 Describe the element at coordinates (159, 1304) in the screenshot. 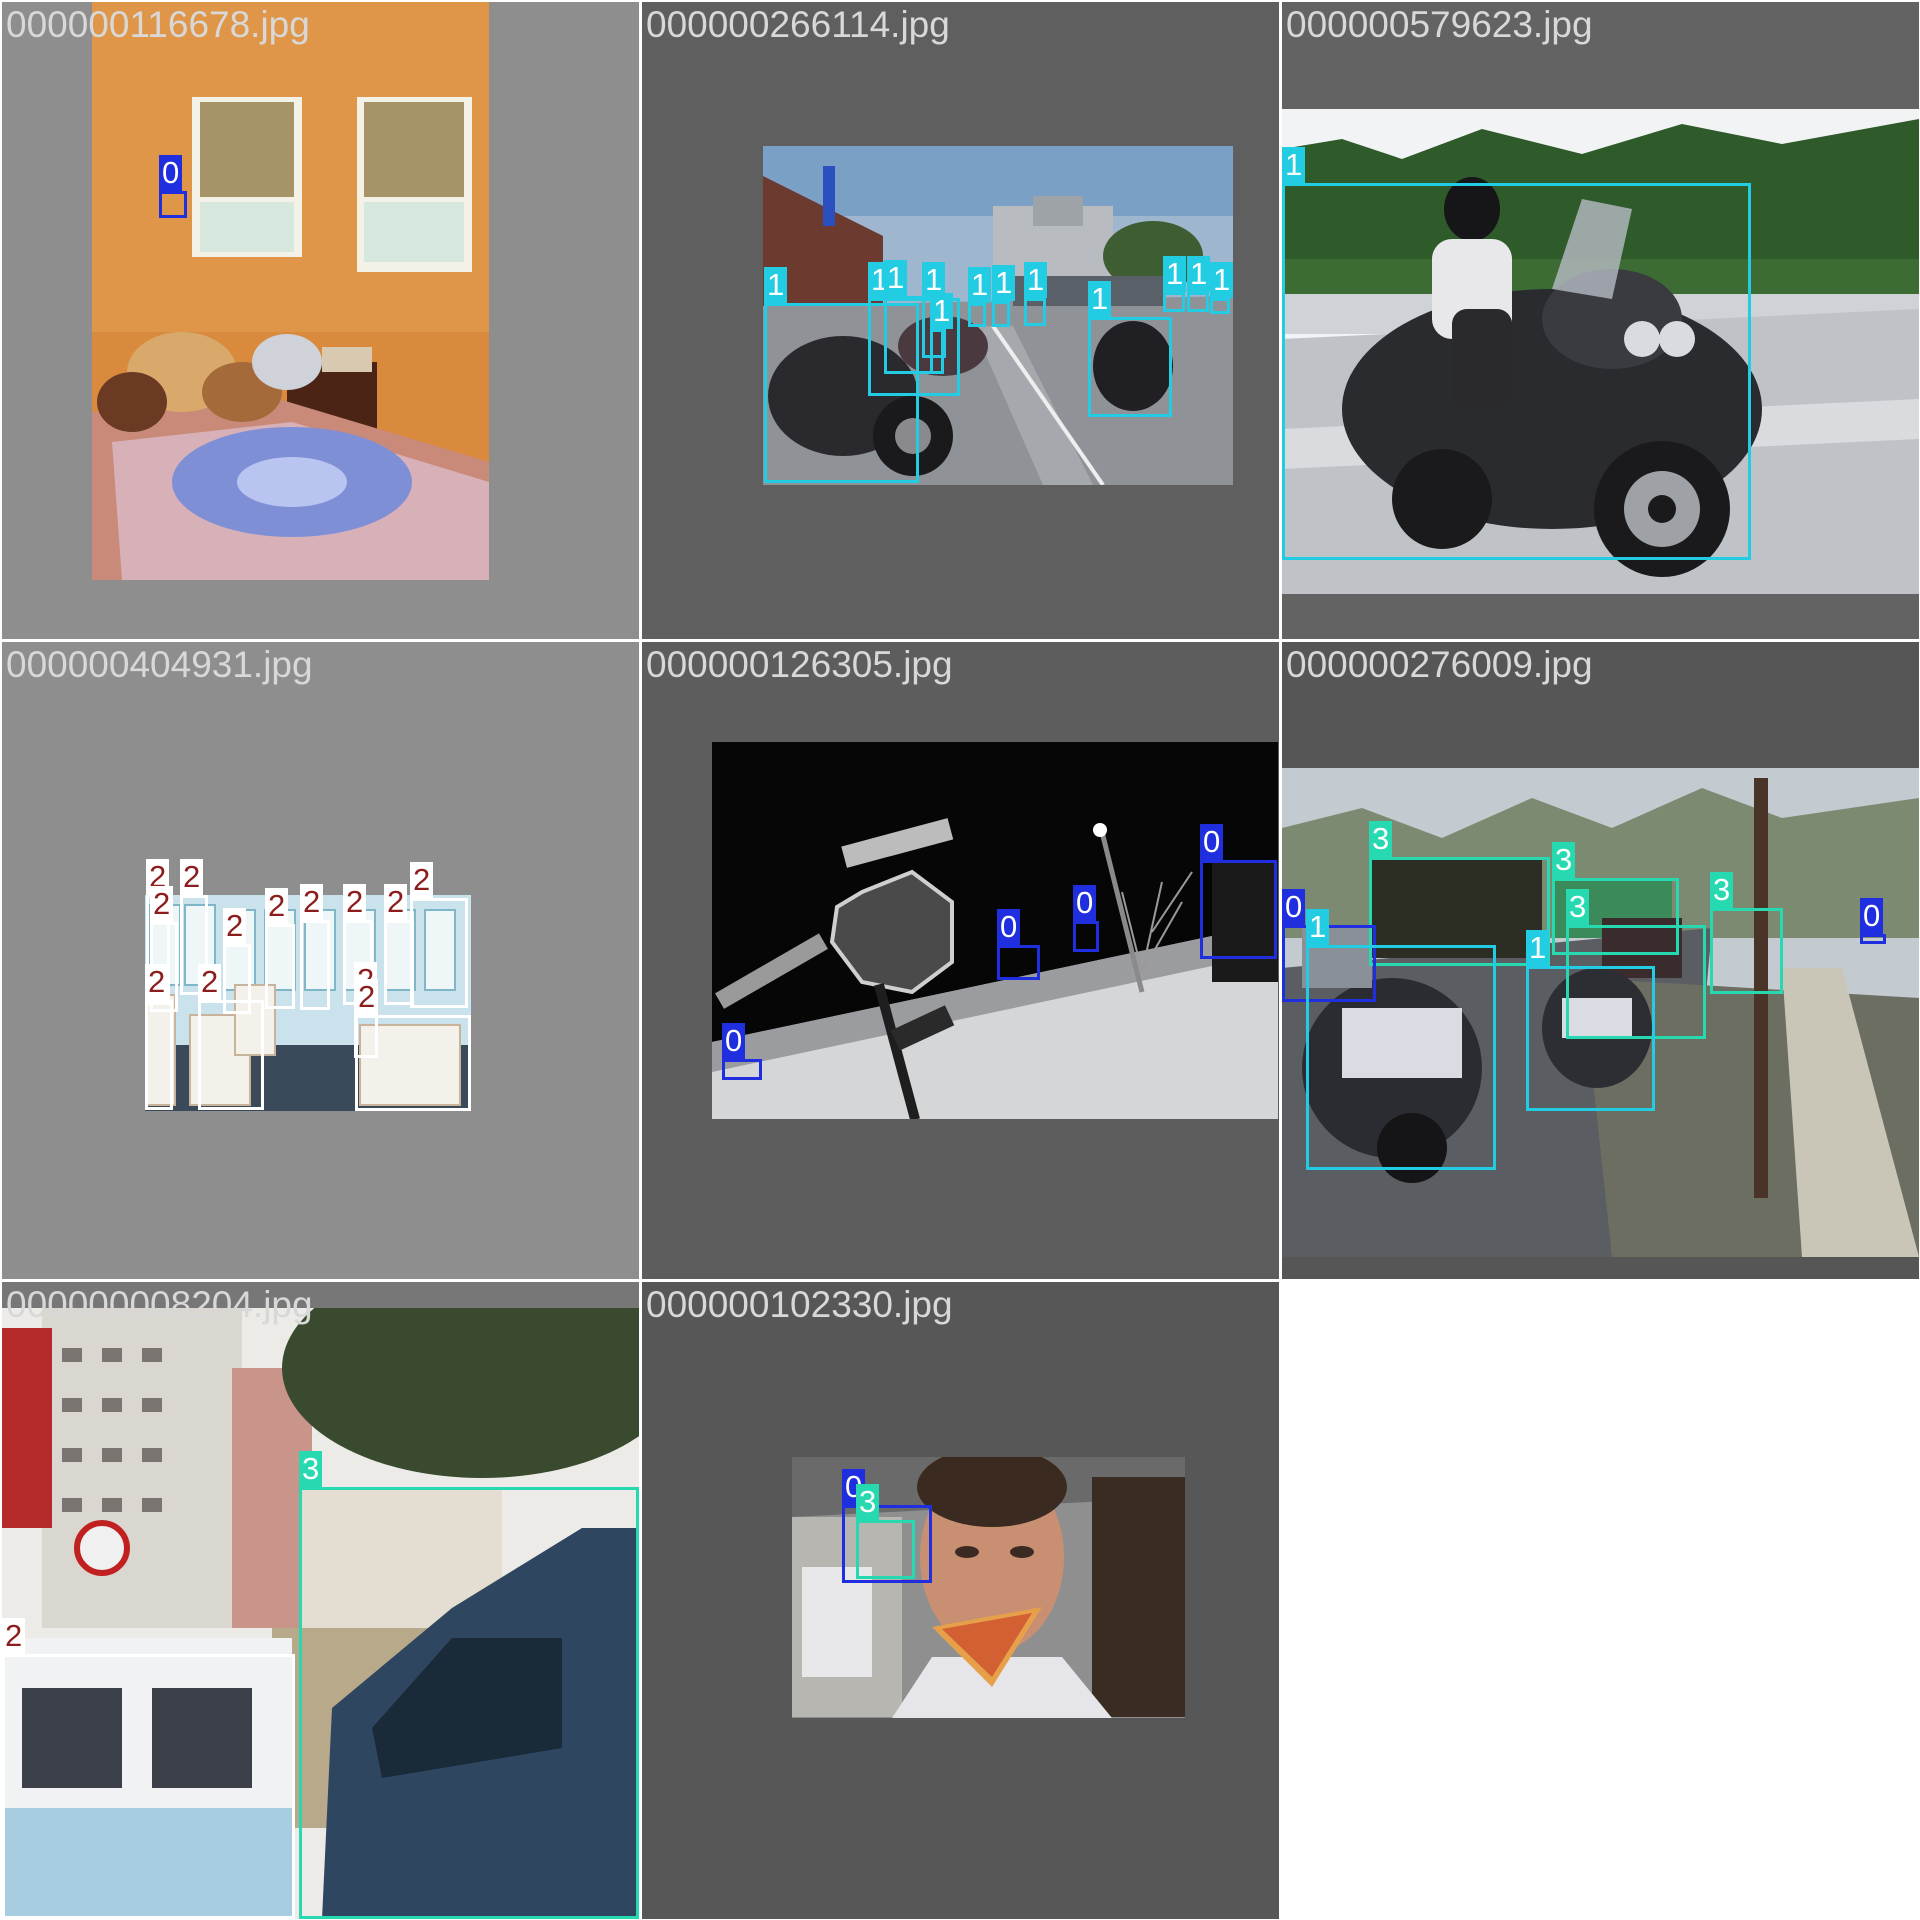

I see `image-filename: 000000008204.jpg` at that location.